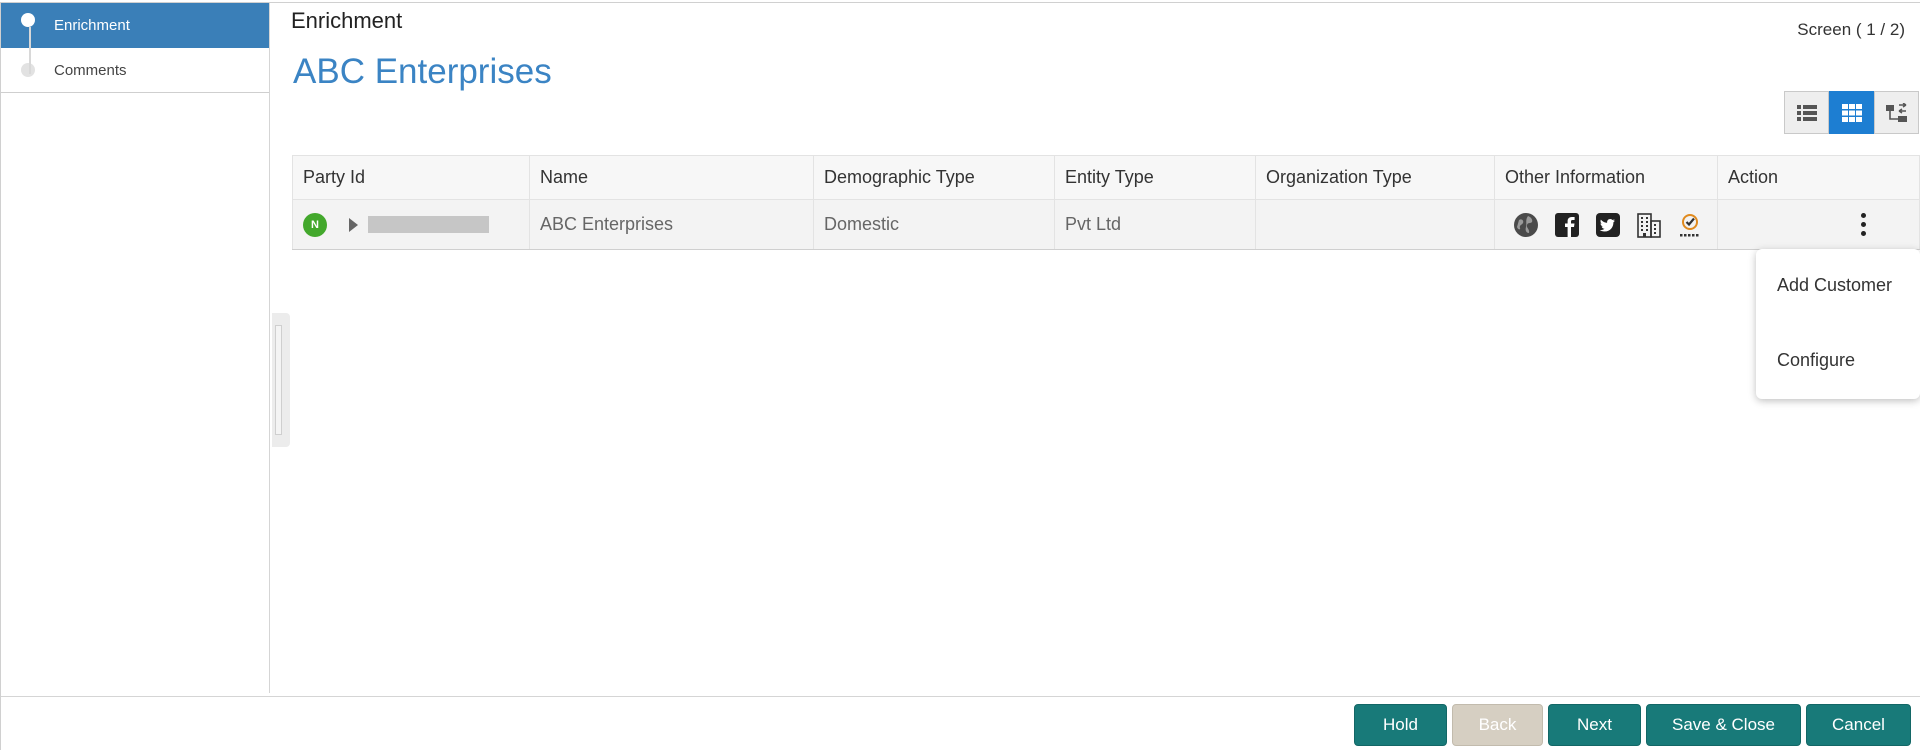 The width and height of the screenshot is (1920, 750). I want to click on column-header-name: Name, so click(671, 177).